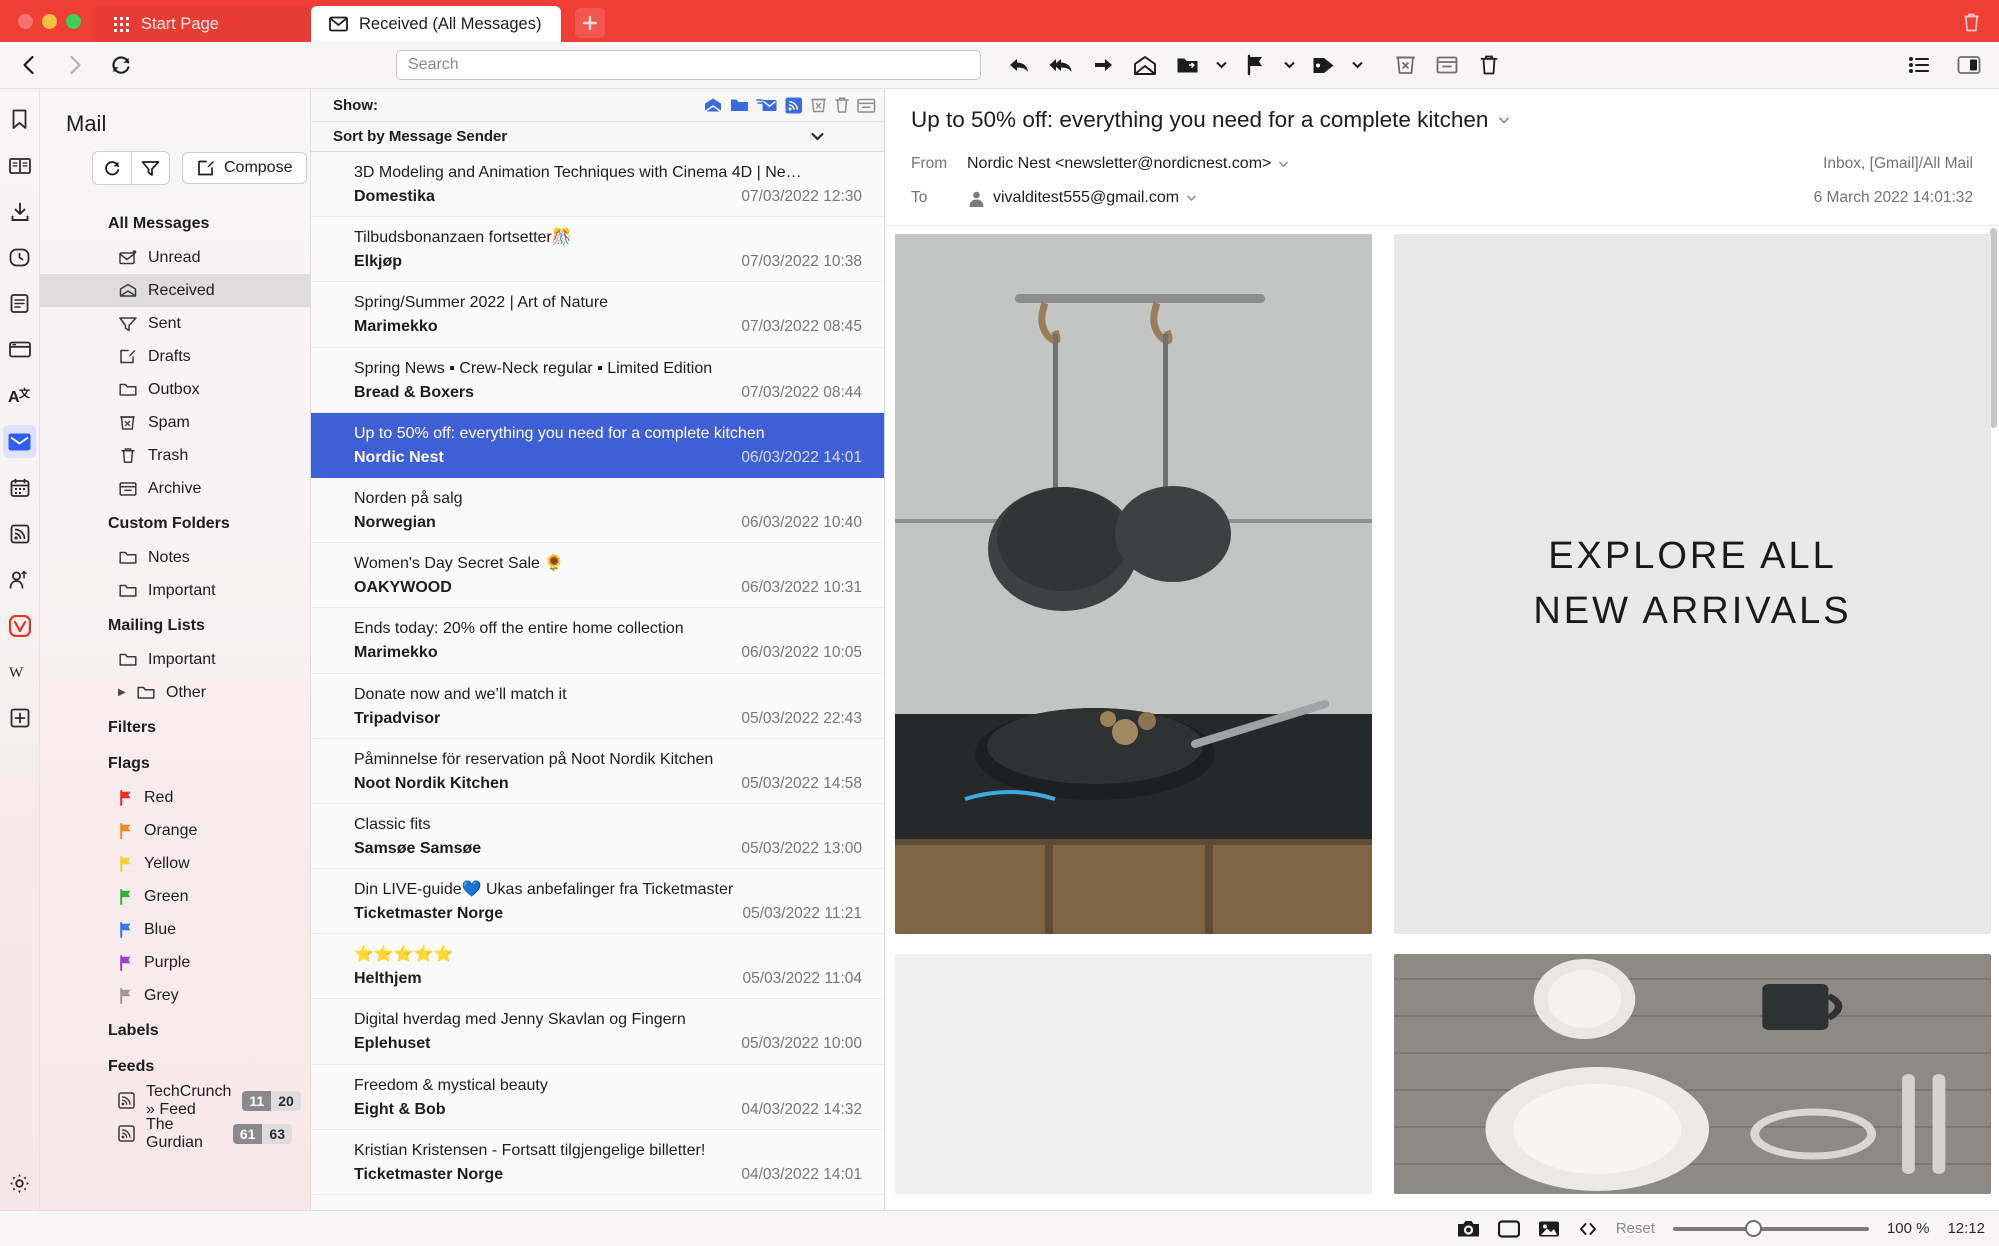  What do you see at coordinates (794, 105) in the screenshot?
I see `show-feeds-filter` at bounding box center [794, 105].